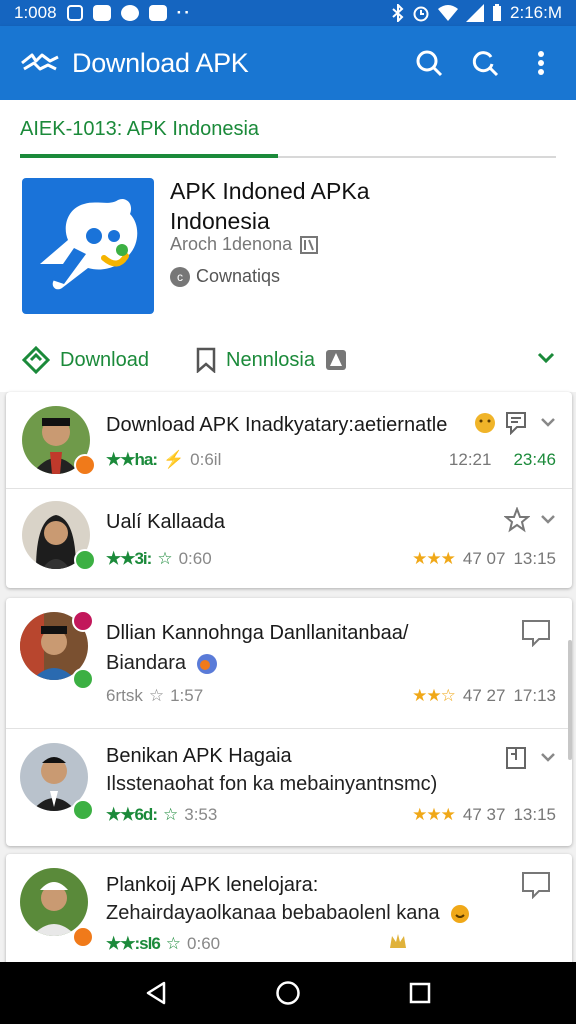  Describe the element at coordinates (74, 13) in the screenshot. I see `notification-icon` at that location.